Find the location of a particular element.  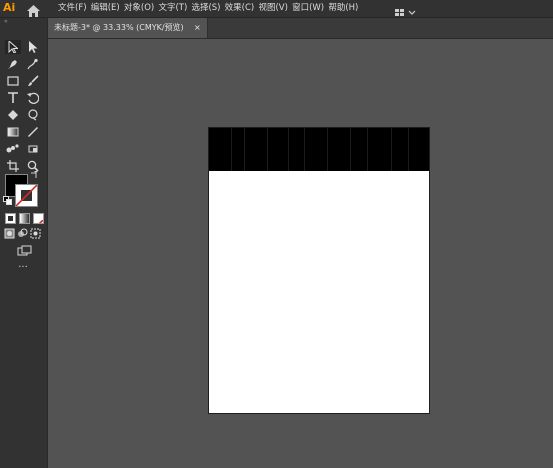

menu-type: 文字(T) is located at coordinates (174, 8).